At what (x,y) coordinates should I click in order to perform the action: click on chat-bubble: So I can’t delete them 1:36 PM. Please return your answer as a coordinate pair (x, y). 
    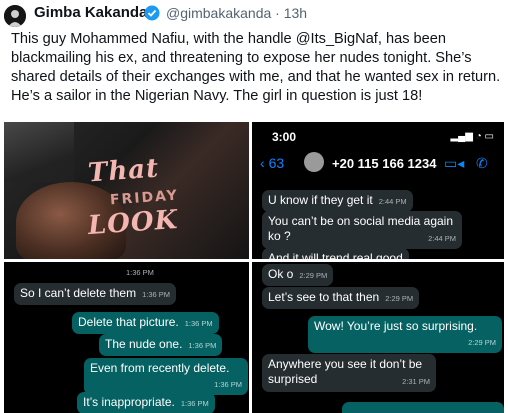
    Looking at the image, I should click on (95, 294).